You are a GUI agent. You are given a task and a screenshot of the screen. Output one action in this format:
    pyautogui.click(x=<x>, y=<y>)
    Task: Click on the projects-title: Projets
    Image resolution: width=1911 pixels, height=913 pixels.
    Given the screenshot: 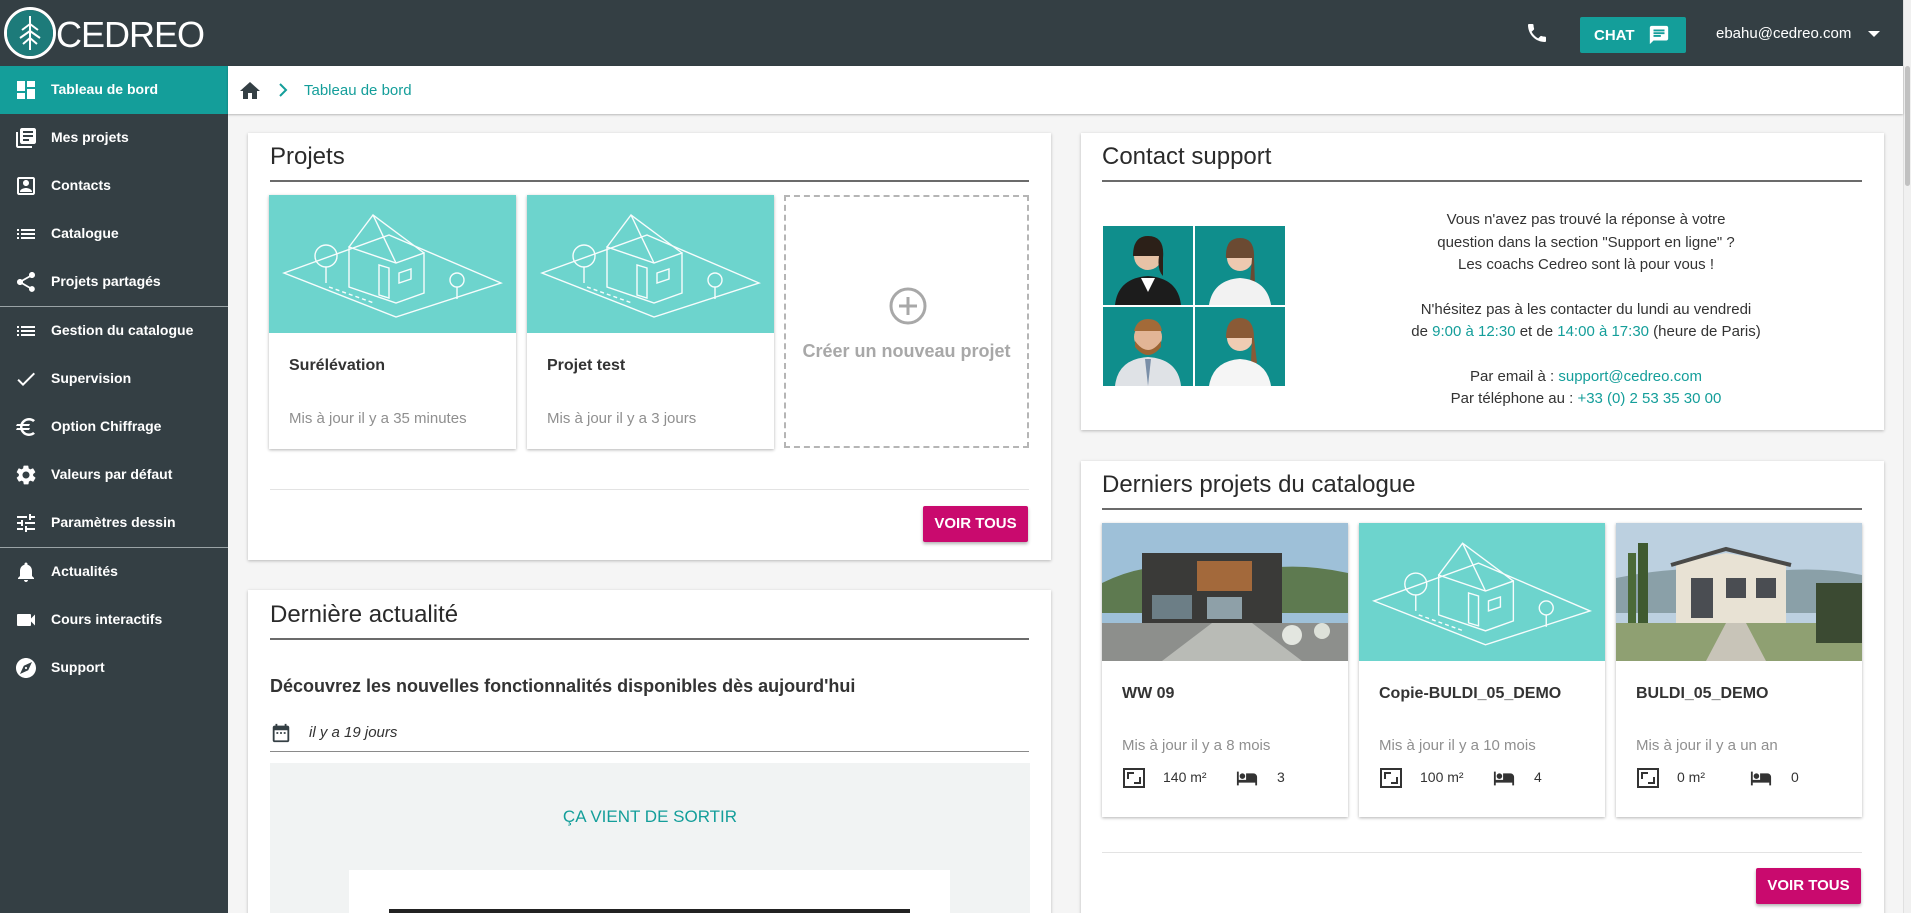 What is the action you would take?
    pyautogui.click(x=307, y=156)
    